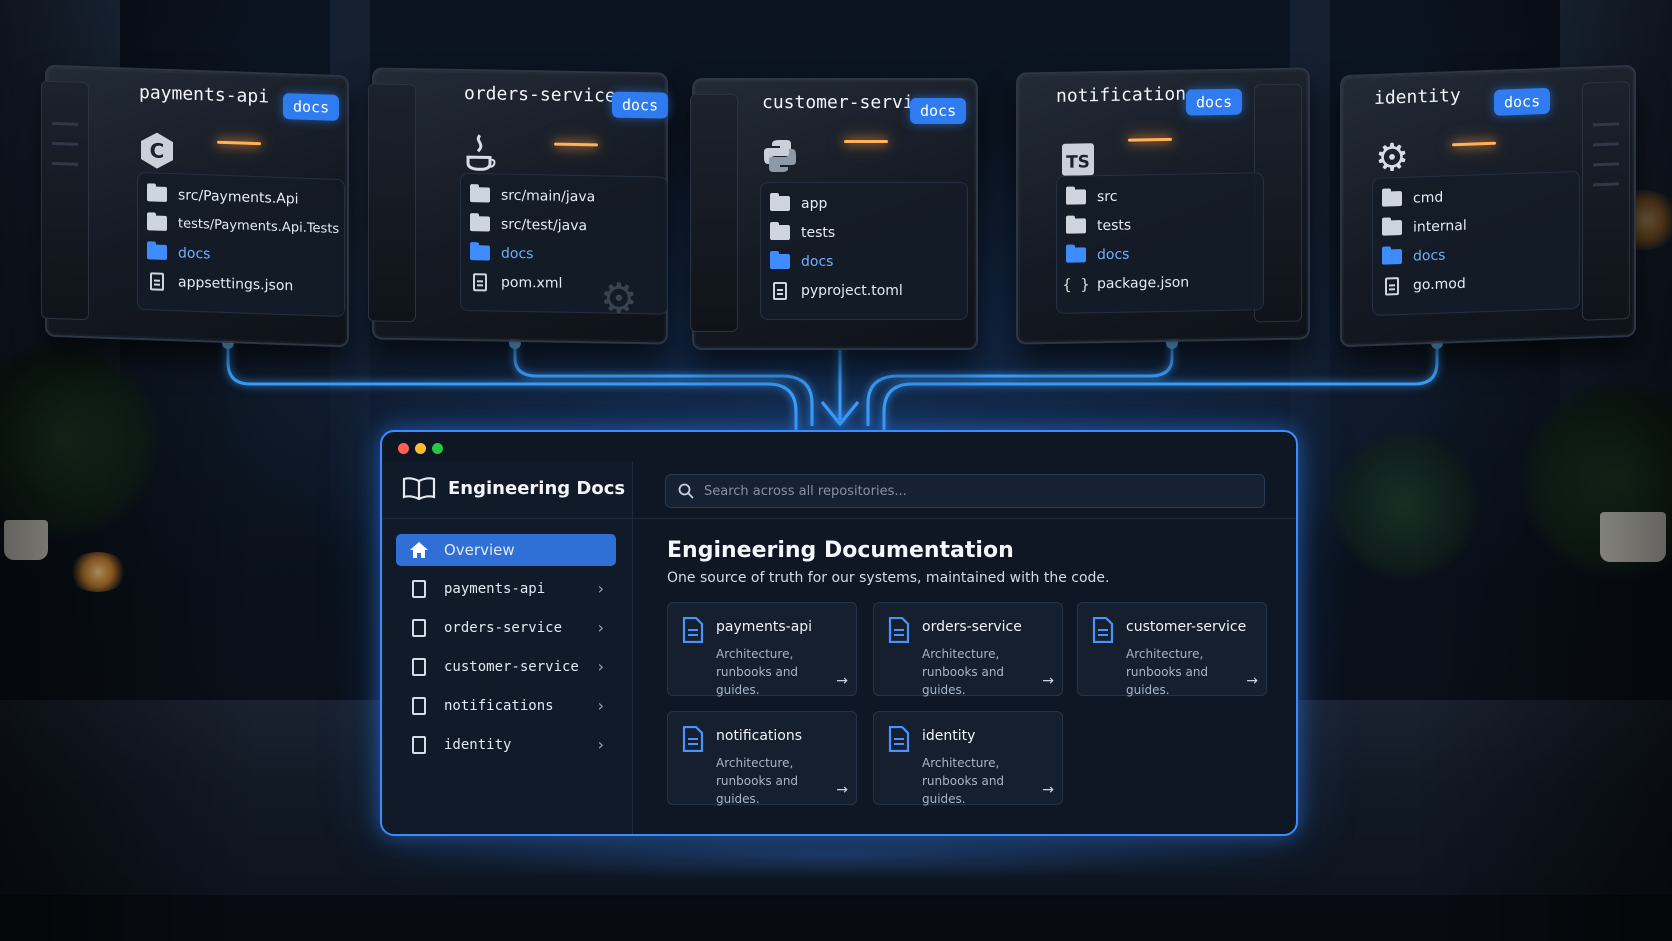 The height and width of the screenshot is (941, 1672). Describe the element at coordinates (1479, 283) in the screenshot. I see `tree-item: go.mod` at that location.